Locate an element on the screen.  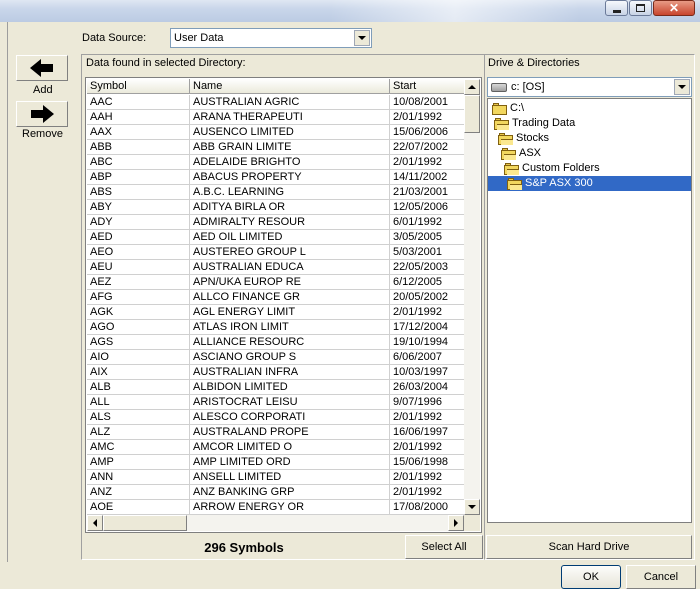
table-row: AMP AMP LIMITED ORD 15/06/1998 is located at coordinates (276, 462).